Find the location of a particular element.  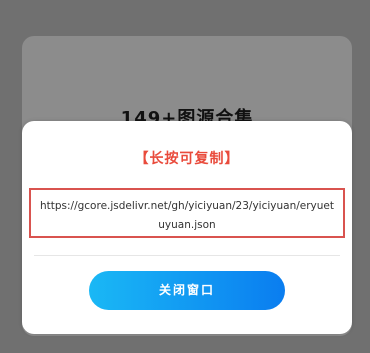

divider is located at coordinates (187, 255).